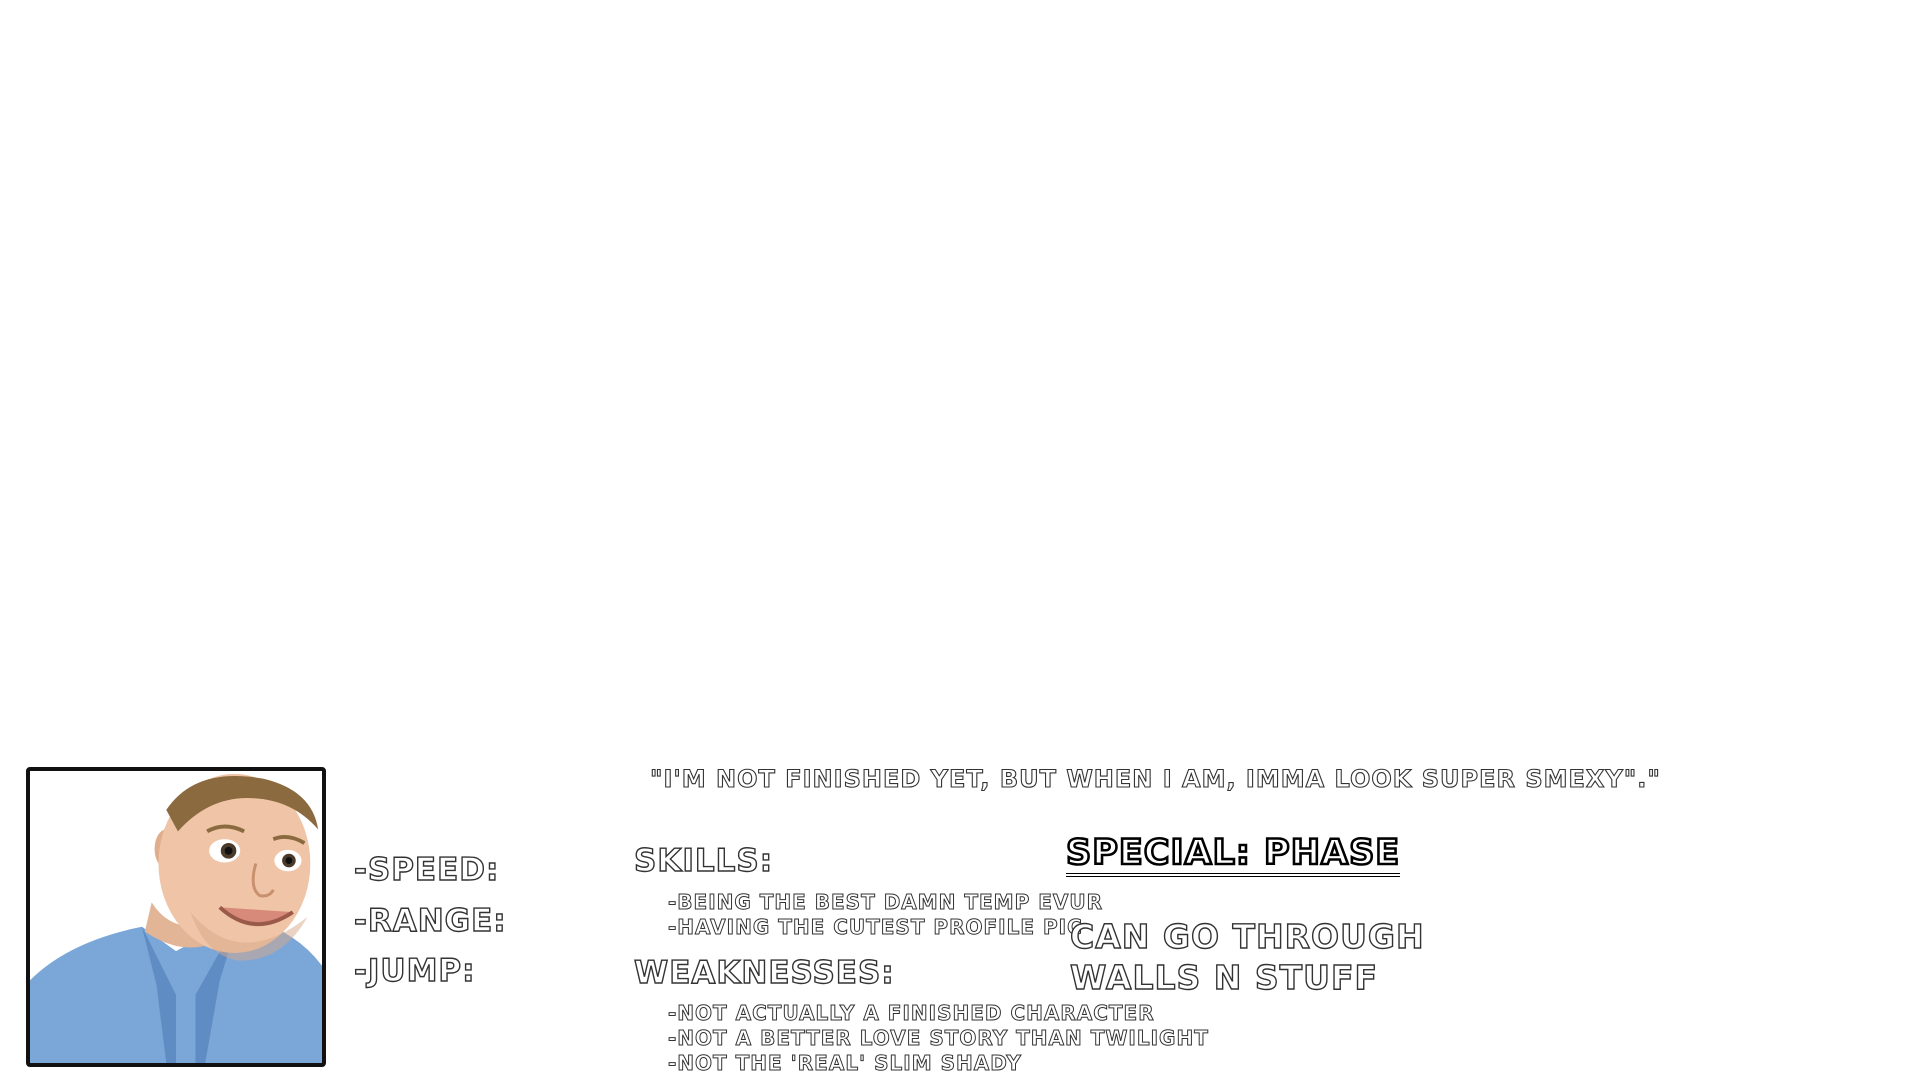 The width and height of the screenshot is (1920, 1080). What do you see at coordinates (1247, 936) in the screenshot?
I see `special-ability-description: Can go through` at bounding box center [1247, 936].